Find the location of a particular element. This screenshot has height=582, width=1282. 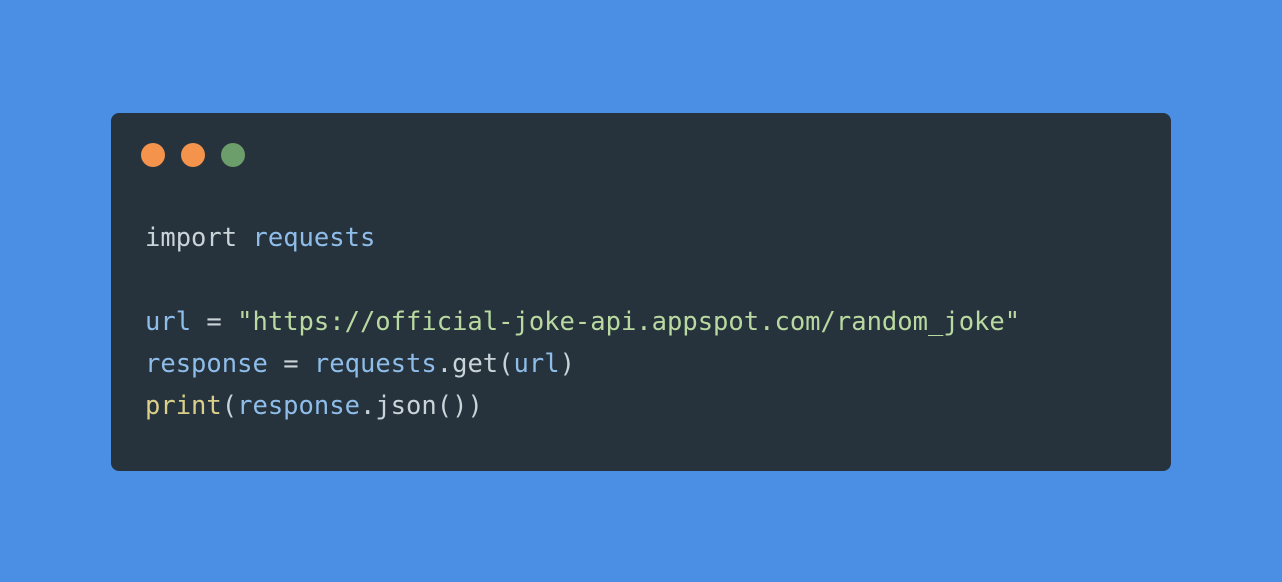

minimize-dot is located at coordinates (193, 155).